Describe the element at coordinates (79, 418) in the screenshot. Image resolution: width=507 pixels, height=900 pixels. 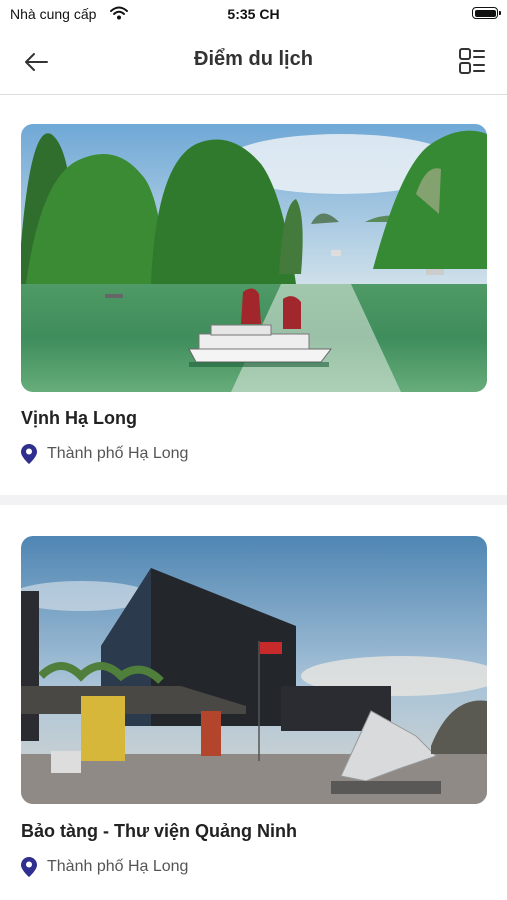
I see `place-name: Vịnh Hạ Long` at that location.